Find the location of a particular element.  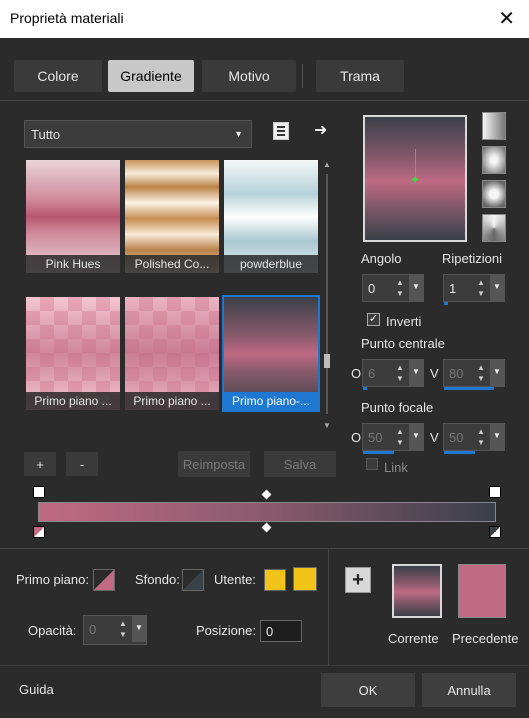

color-stop-right is located at coordinates (495, 532).